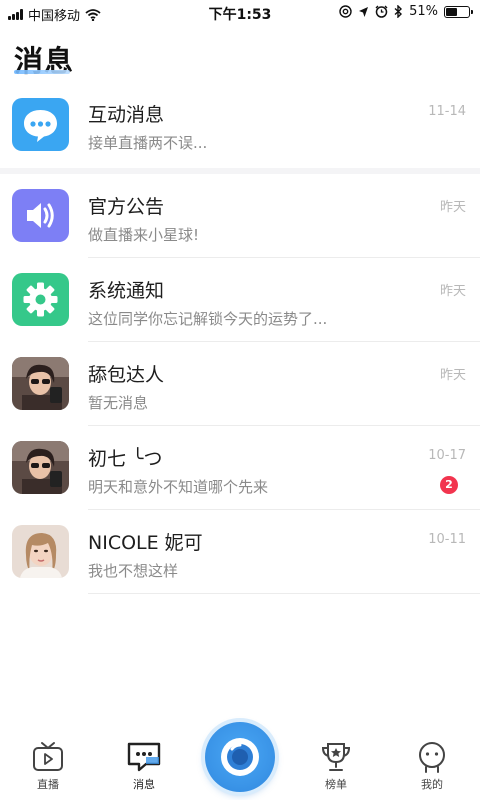 Image resolution: width=480 pixels, height=800 pixels. I want to click on row-divider, so click(284, 593).